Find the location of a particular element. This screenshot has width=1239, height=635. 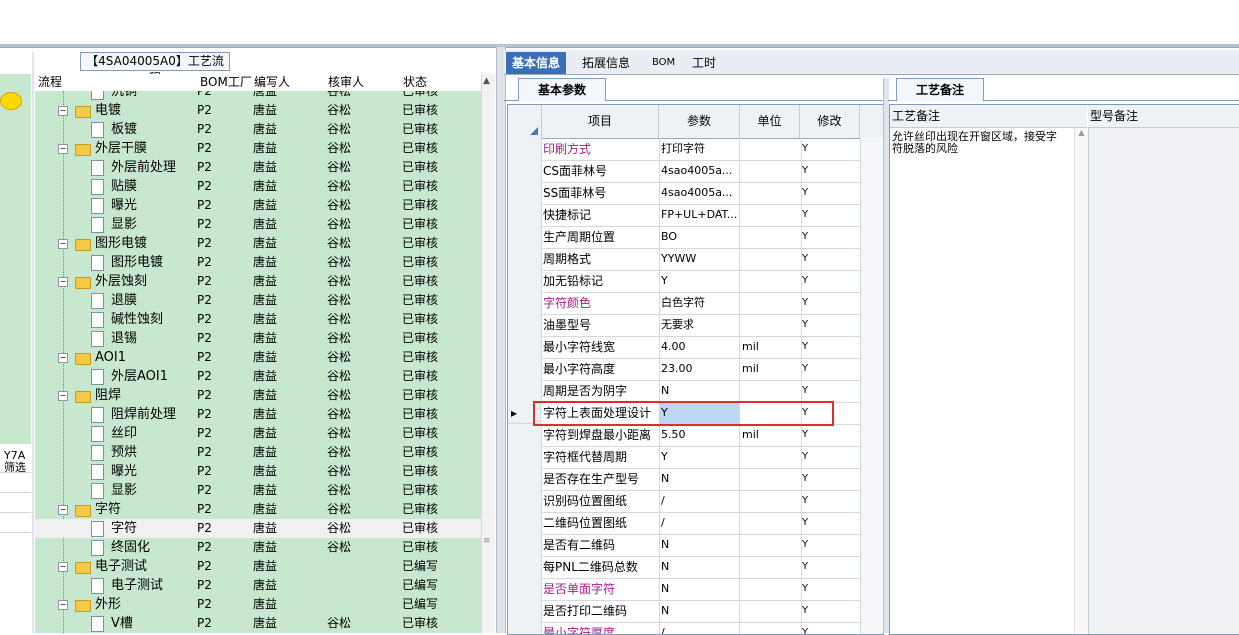

param-value: YYWW is located at coordinates (699, 259).